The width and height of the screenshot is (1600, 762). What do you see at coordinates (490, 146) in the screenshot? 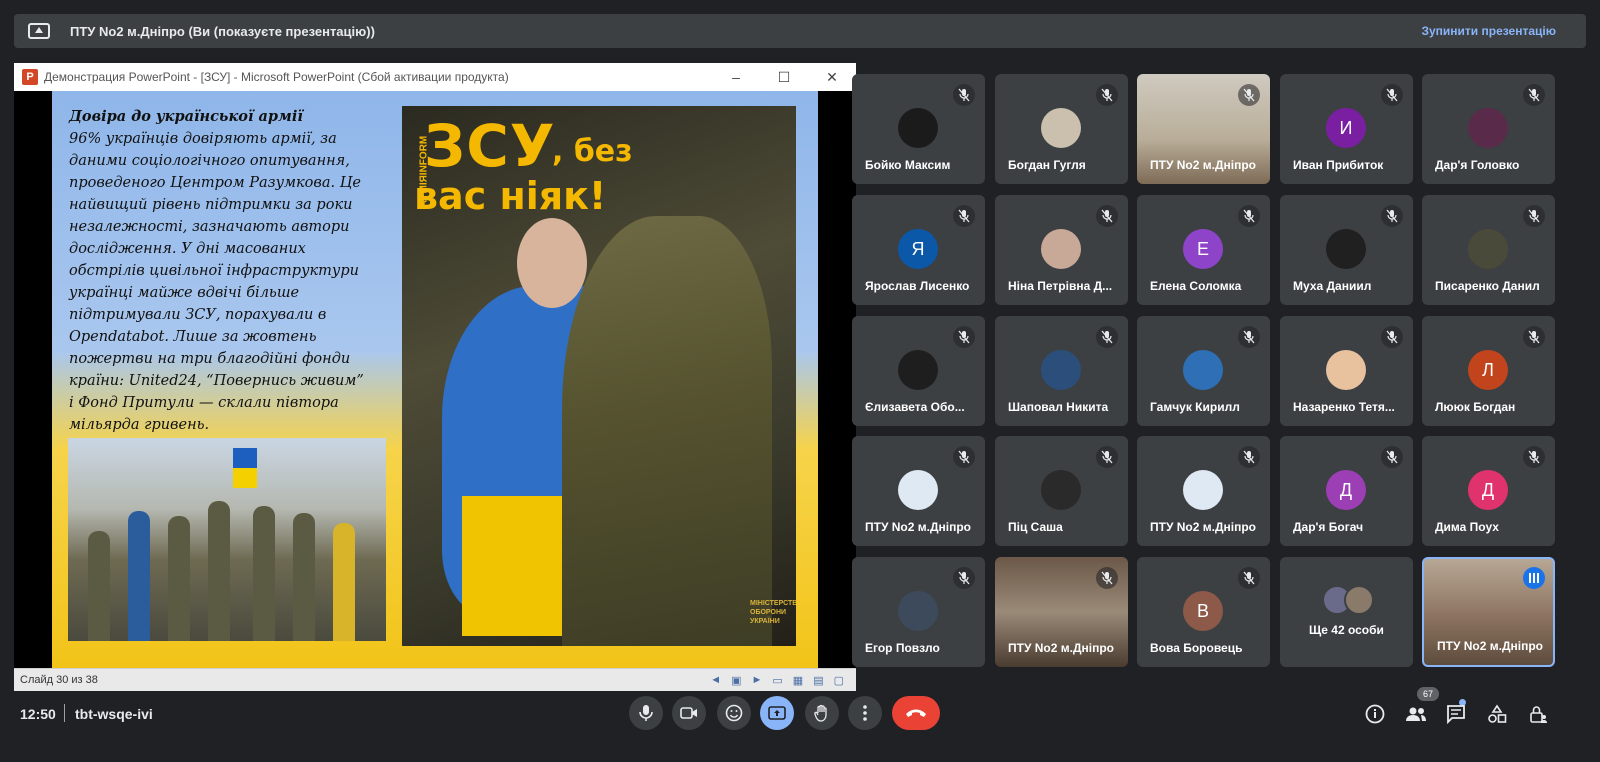
I see `poster-title-1: ЗСУ` at bounding box center [490, 146].